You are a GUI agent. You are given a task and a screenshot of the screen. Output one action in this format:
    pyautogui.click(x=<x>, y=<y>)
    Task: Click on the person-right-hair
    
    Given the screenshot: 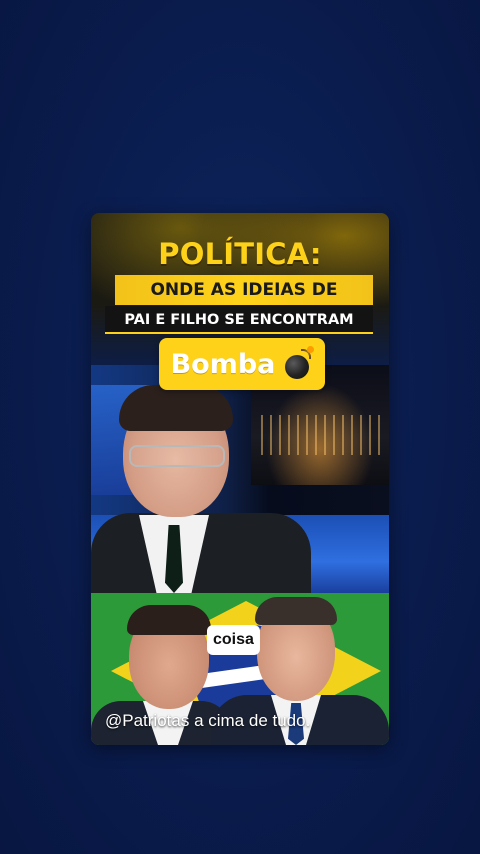 What is the action you would take?
    pyautogui.click(x=296, y=611)
    